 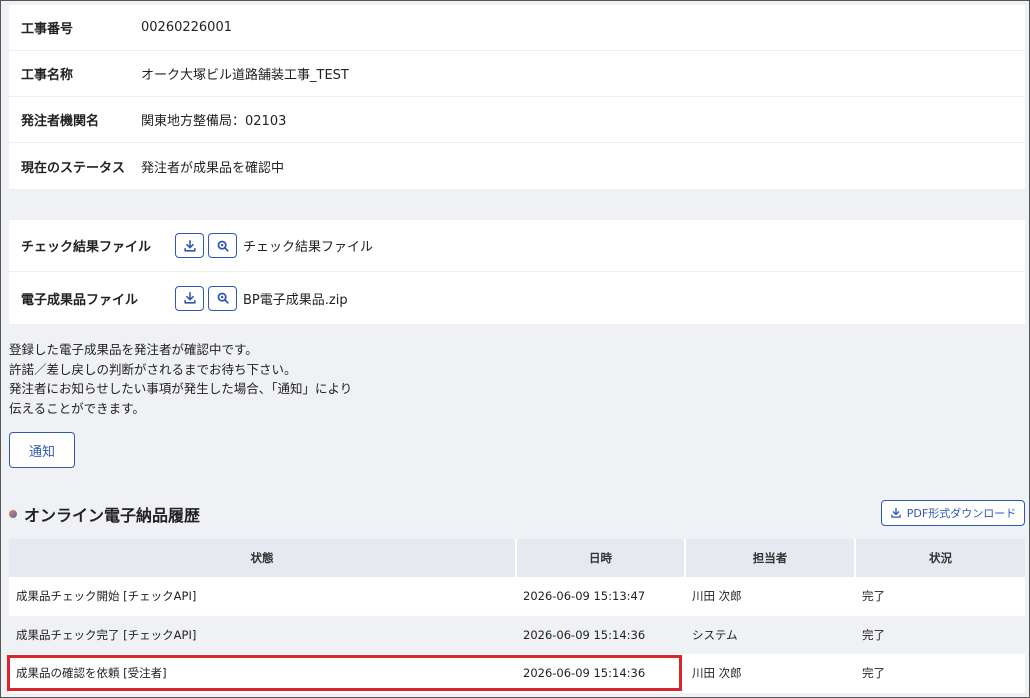 I want to click on history-title: オンライン電子納品履歴, so click(x=112, y=515).